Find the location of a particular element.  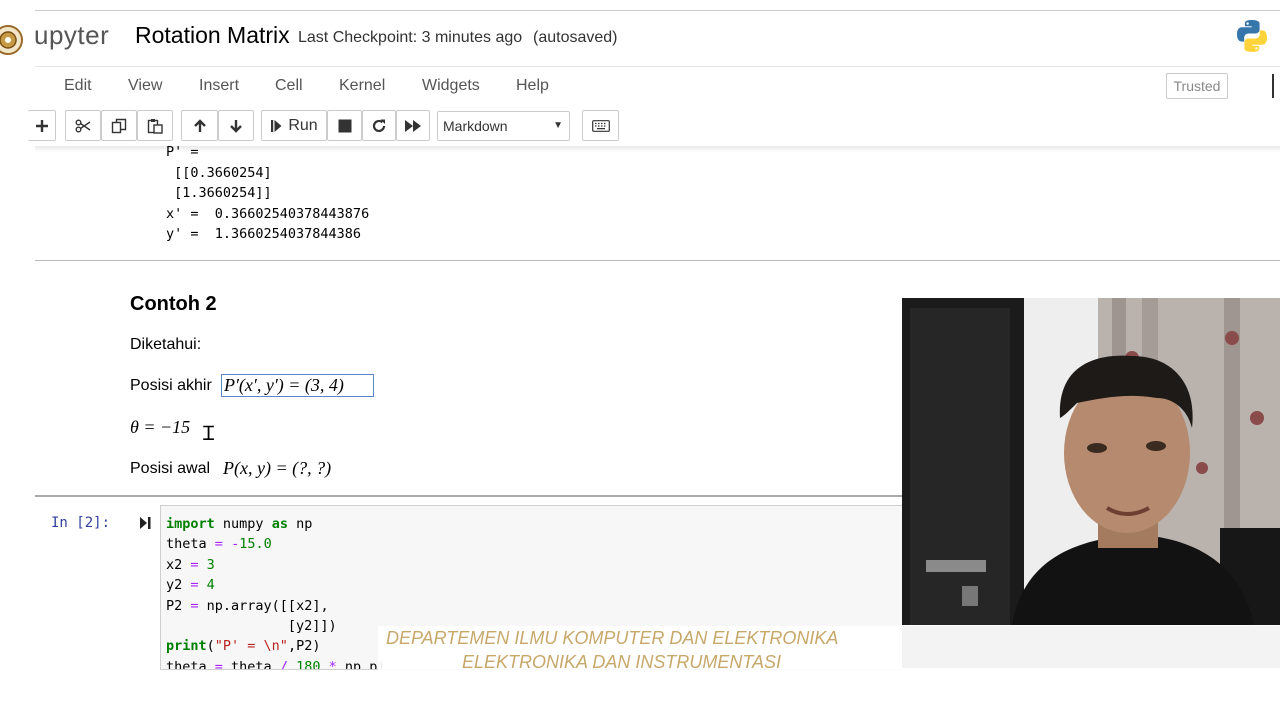

cell-type-select: Markdown ▼ is located at coordinates (503, 126).